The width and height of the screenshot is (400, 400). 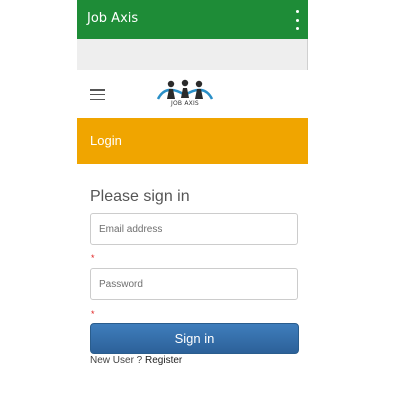 What do you see at coordinates (185, 89) in the screenshot?
I see `logo-people-icon` at bounding box center [185, 89].